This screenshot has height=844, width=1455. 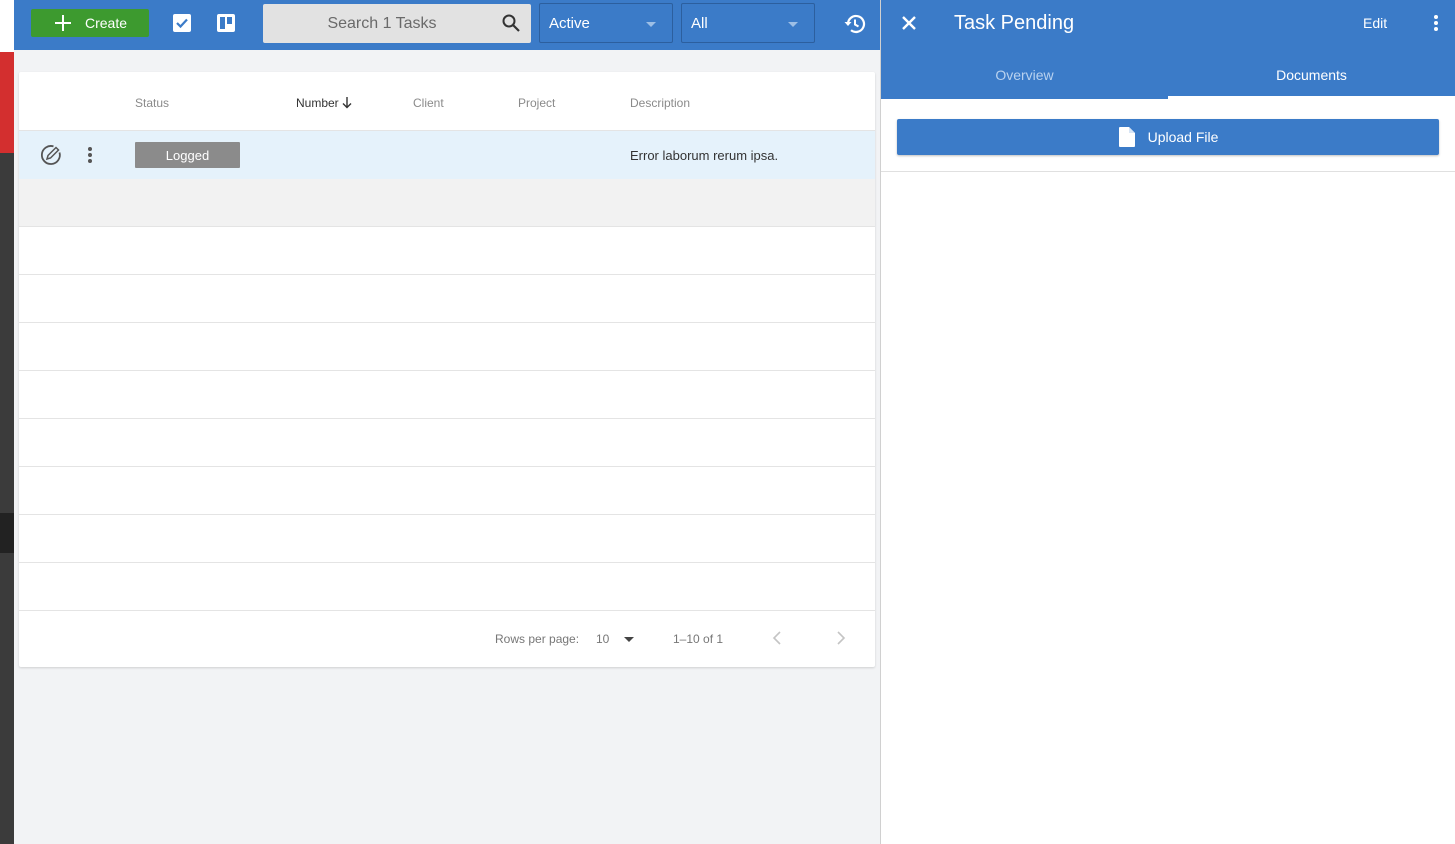 I want to click on column-header-number: Number, so click(x=317, y=103).